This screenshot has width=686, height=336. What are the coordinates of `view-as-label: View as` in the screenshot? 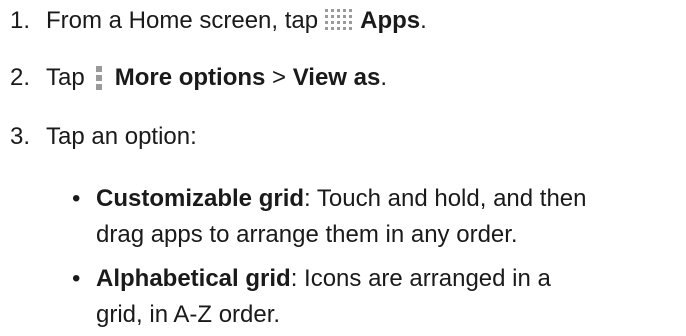 It's located at (336, 77).